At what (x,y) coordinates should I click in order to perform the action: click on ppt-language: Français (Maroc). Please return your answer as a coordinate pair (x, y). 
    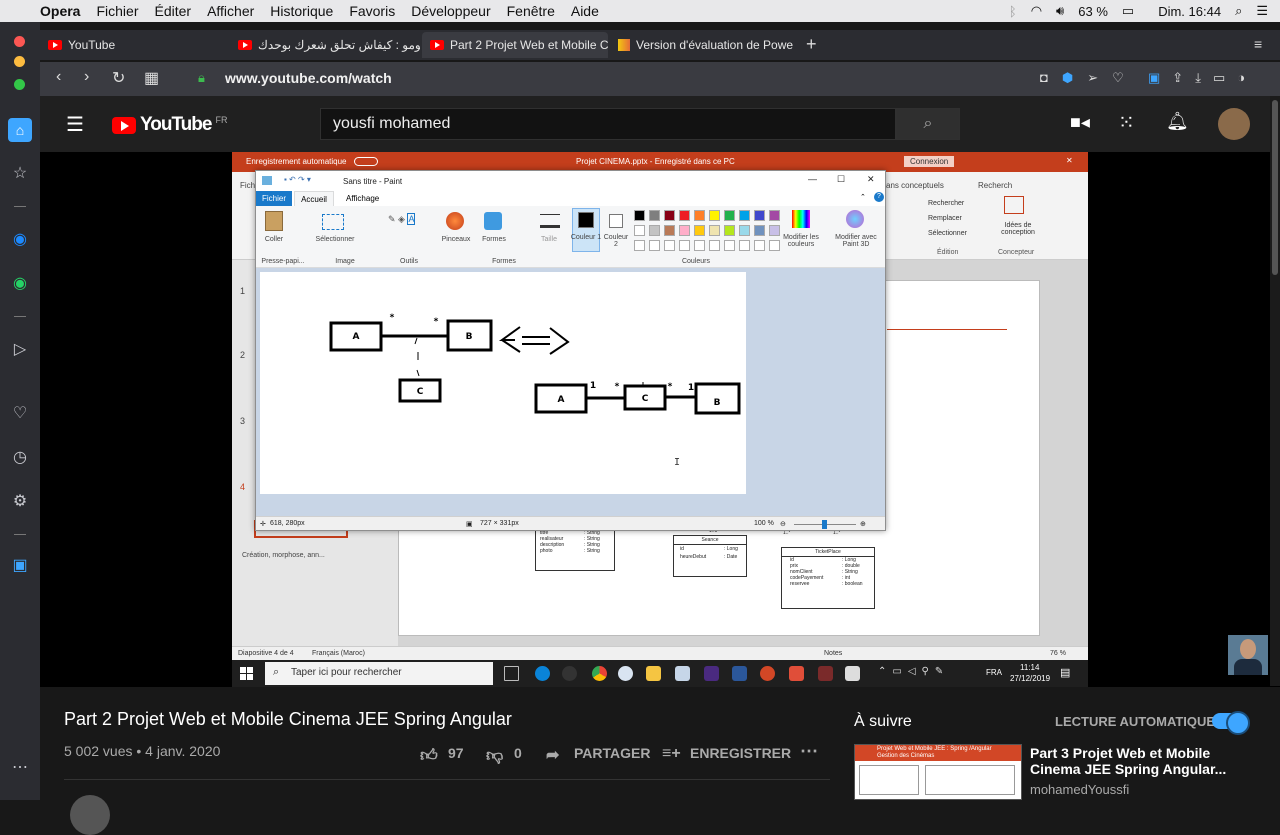
    Looking at the image, I should click on (338, 653).